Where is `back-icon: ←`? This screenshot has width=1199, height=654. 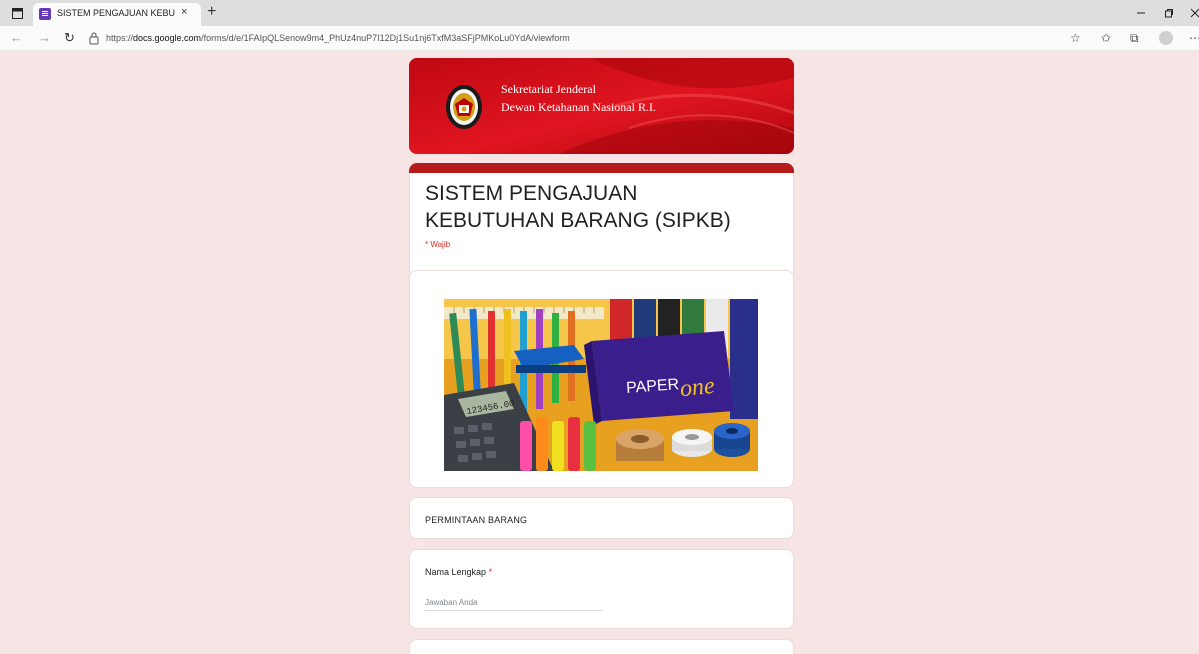
back-icon: ← is located at coordinates (16, 37).